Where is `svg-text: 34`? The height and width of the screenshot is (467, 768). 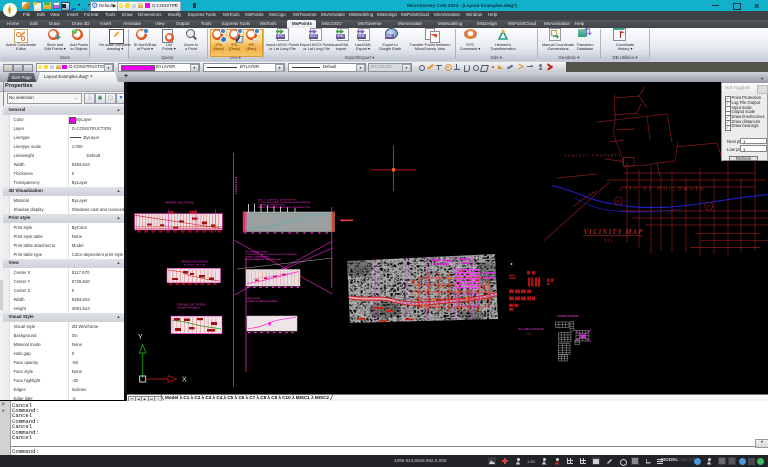
svg-text: 34 is located at coordinates (618, 201).